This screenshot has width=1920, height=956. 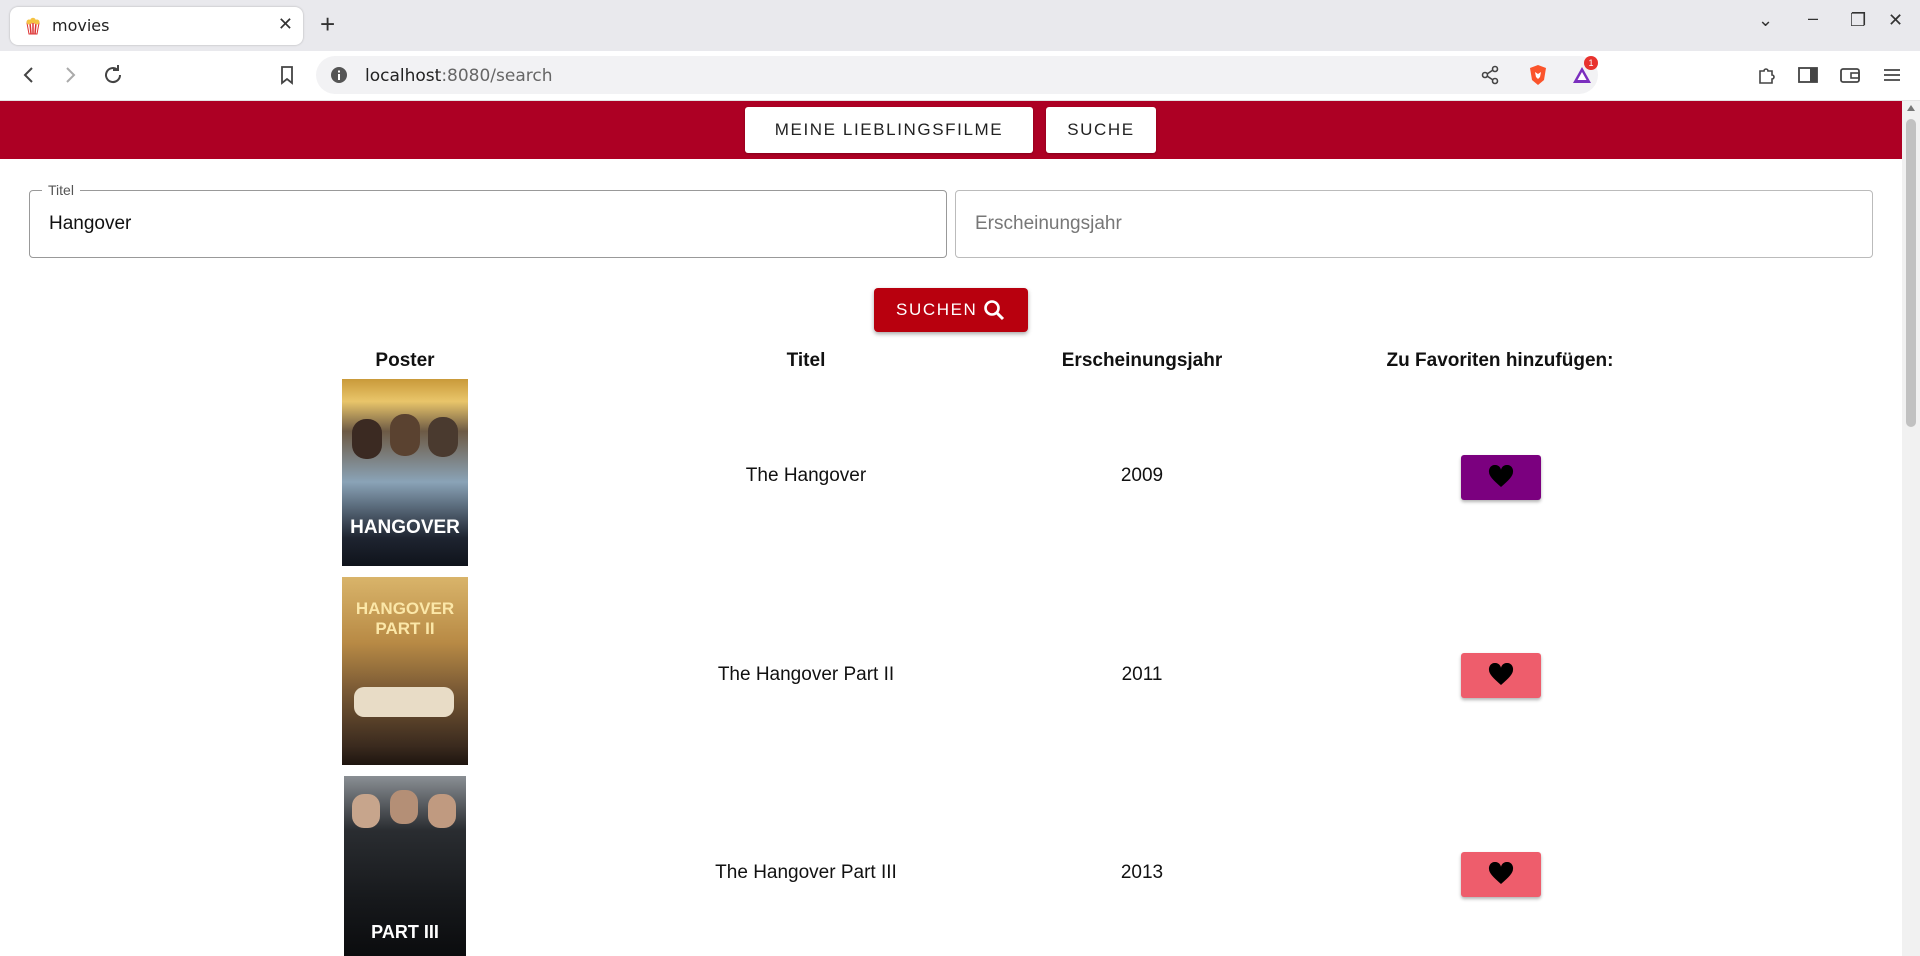 What do you see at coordinates (1767, 75) in the screenshot?
I see `extensions-icon` at bounding box center [1767, 75].